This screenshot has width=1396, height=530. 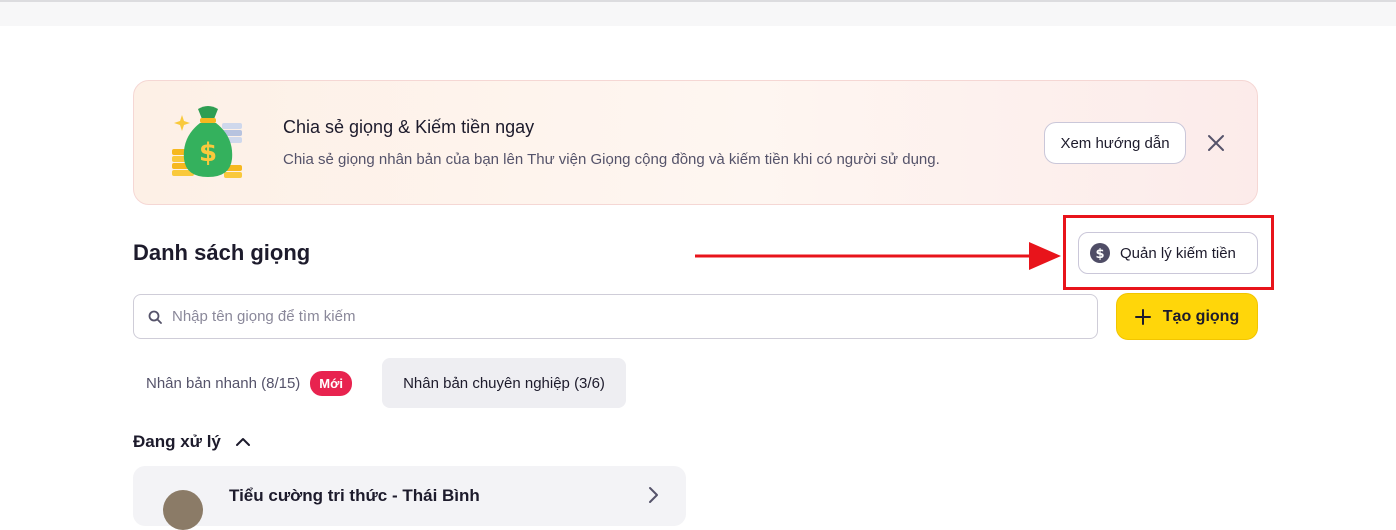 I want to click on close-icon, so click(x=1216, y=143).